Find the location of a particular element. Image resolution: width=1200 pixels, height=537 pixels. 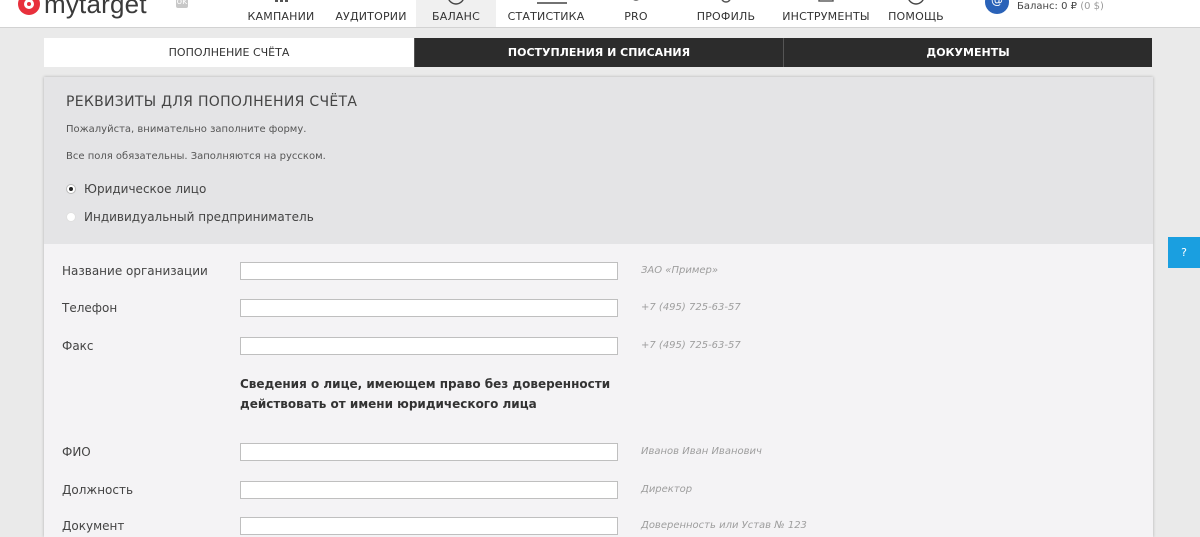

nav-label-help: ПОМОЩЬ is located at coordinates (916, 16).